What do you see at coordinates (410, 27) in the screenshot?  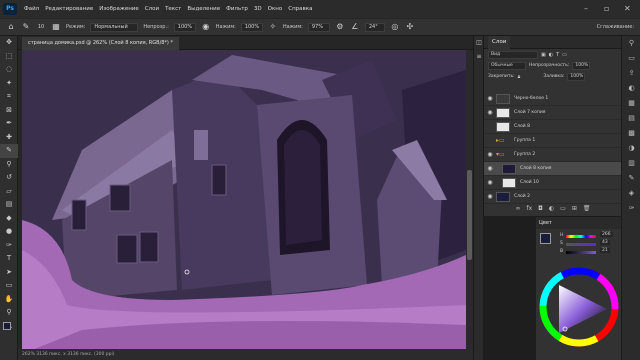 I see `symmetry-icon: ✣` at bounding box center [410, 27].